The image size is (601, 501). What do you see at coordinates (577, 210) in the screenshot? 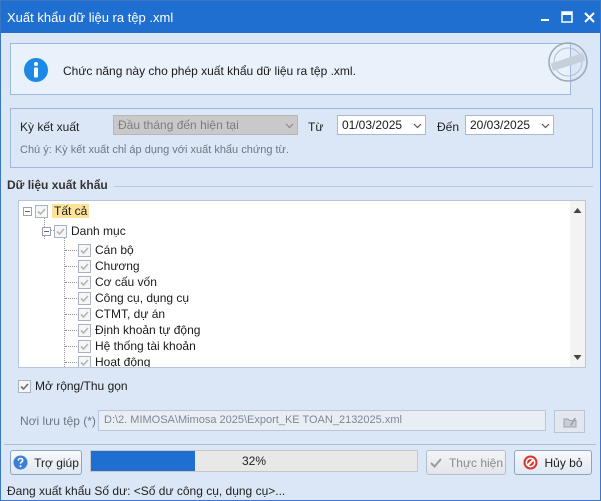
I see `scroll-up-icon` at bounding box center [577, 210].